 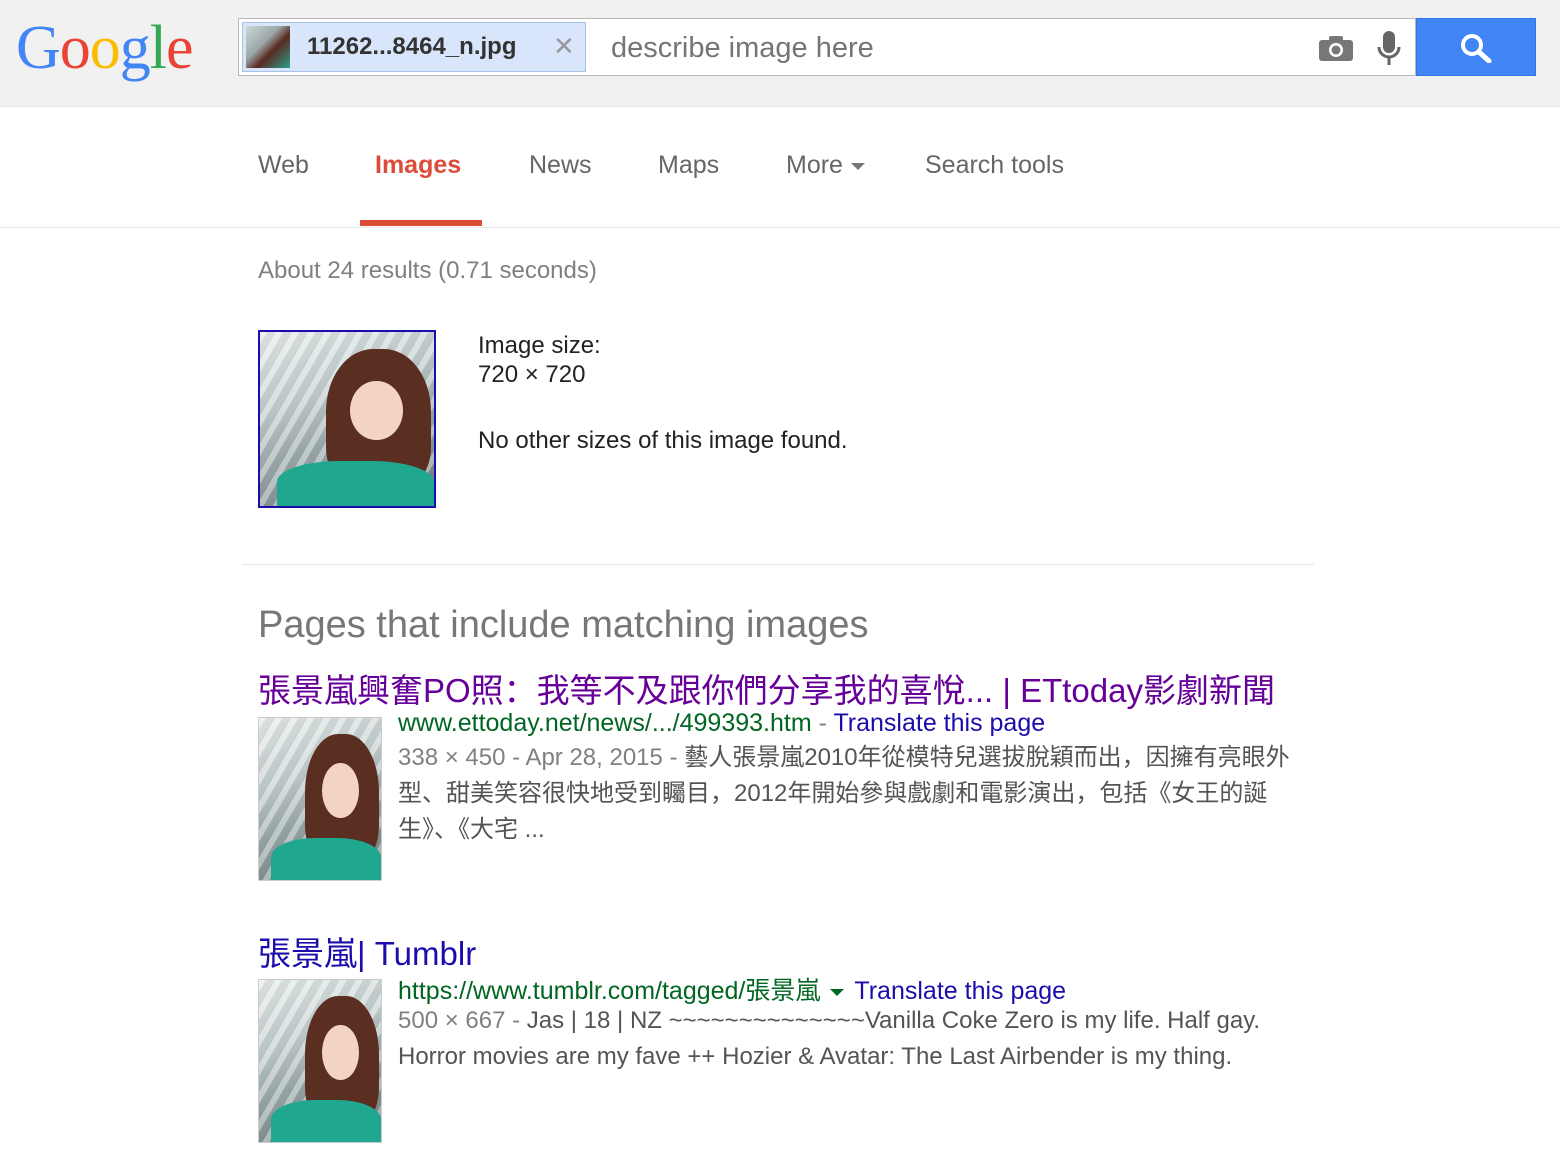 I want to click on result-stats: About 24 results (0.71 seconds), so click(x=427, y=270).